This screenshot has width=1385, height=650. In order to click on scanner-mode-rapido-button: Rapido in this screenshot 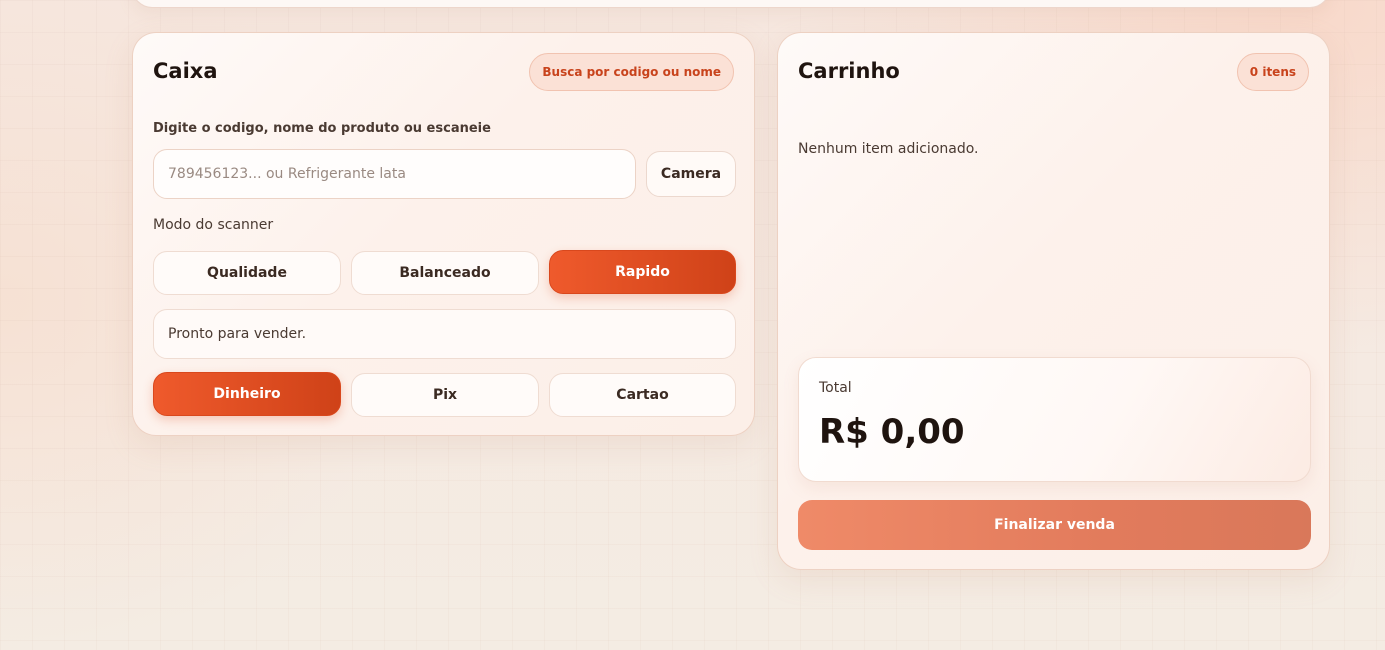, I will do `click(642, 272)`.